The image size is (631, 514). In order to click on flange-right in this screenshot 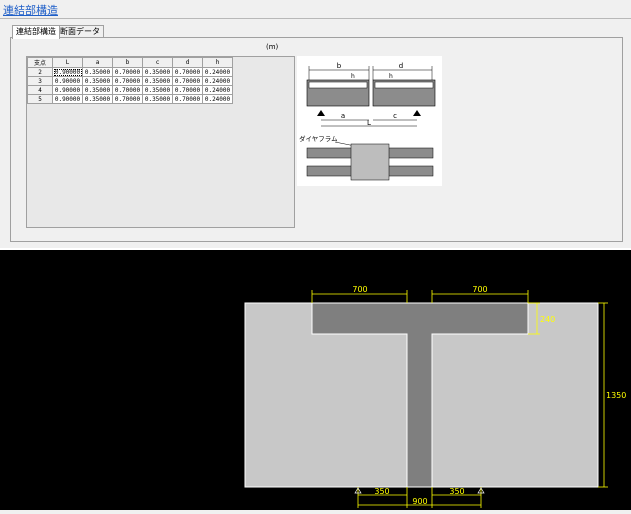, I will do `click(404, 85)`.